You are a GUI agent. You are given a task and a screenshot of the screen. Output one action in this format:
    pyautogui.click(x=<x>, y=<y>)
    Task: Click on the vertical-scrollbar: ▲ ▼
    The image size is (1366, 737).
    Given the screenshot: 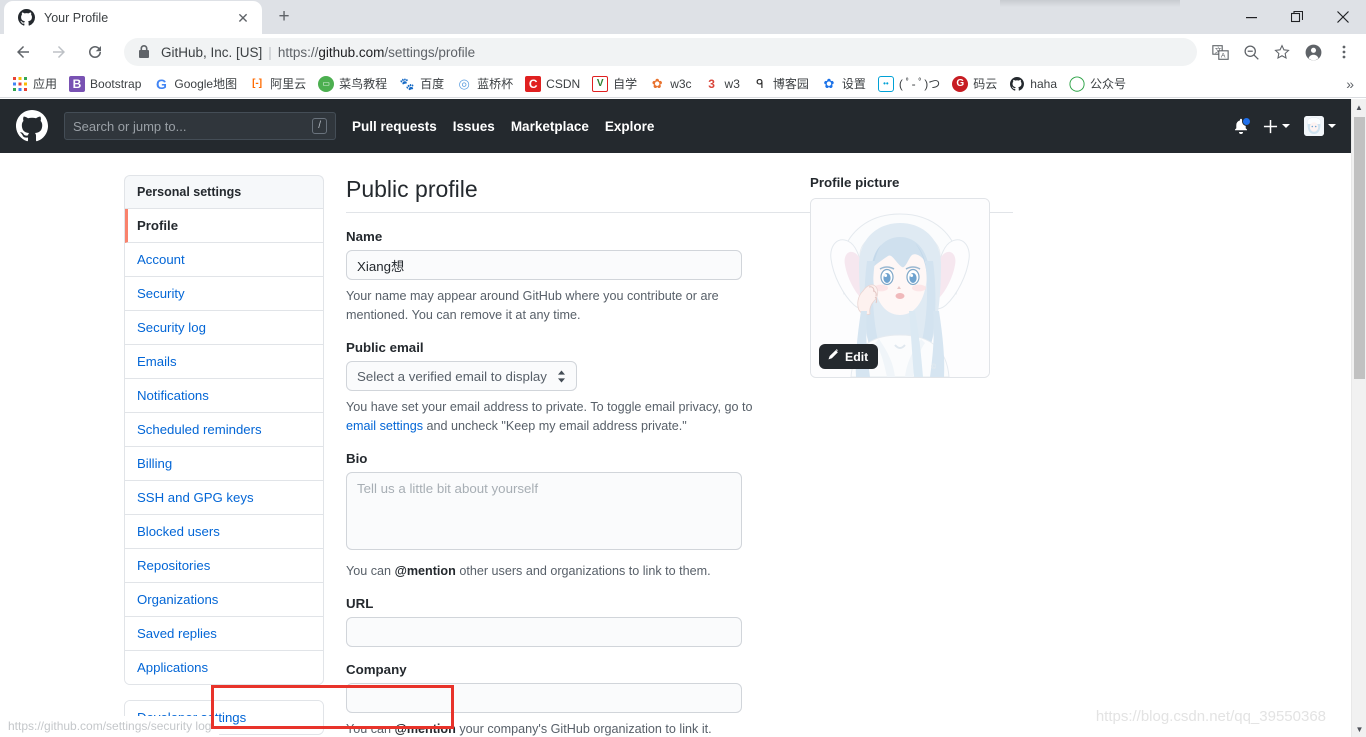 What is the action you would take?
    pyautogui.click(x=1358, y=418)
    